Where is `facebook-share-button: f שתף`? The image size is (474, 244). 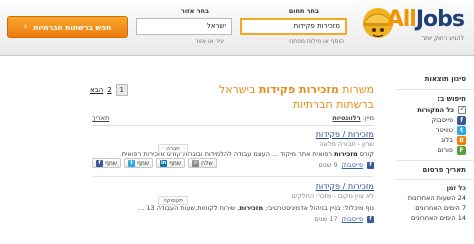 facebook-share-button: f שתף is located at coordinates (107, 163).